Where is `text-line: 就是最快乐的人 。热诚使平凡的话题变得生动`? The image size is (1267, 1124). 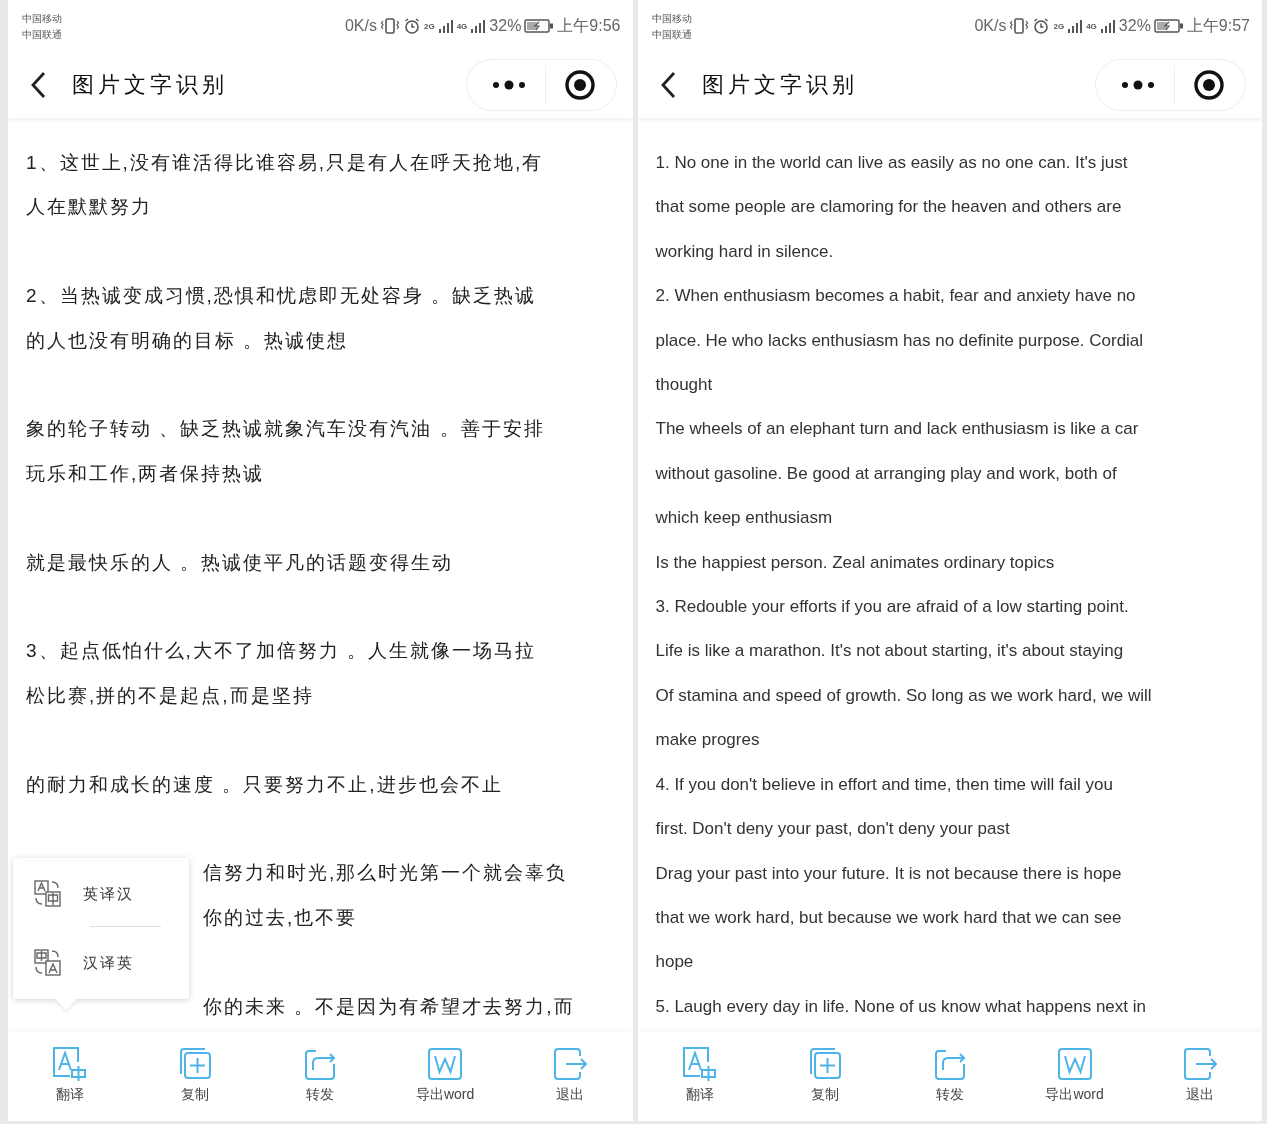 text-line: 就是最快乐的人 。热诚使平凡的话题变得生动 is located at coordinates (240, 562).